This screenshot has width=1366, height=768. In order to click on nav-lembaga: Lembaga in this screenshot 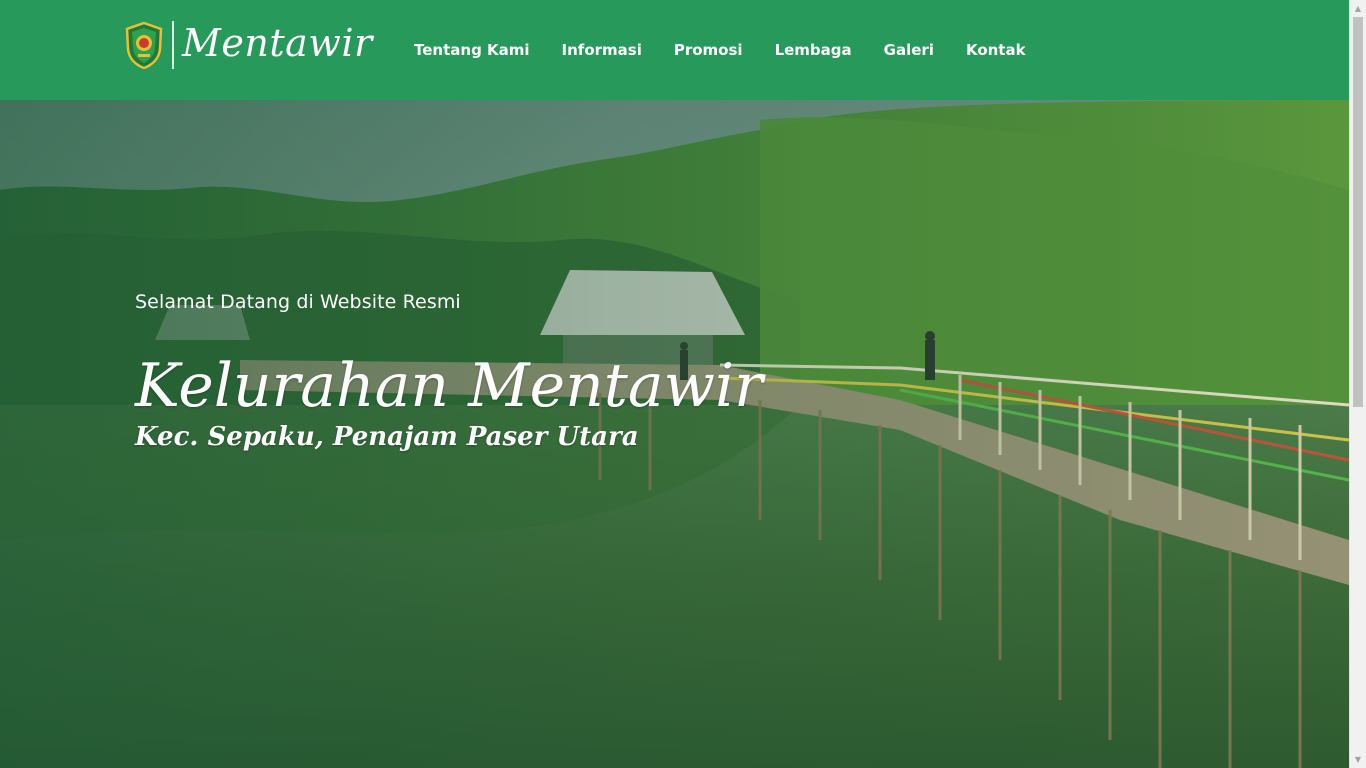, I will do `click(813, 50)`.